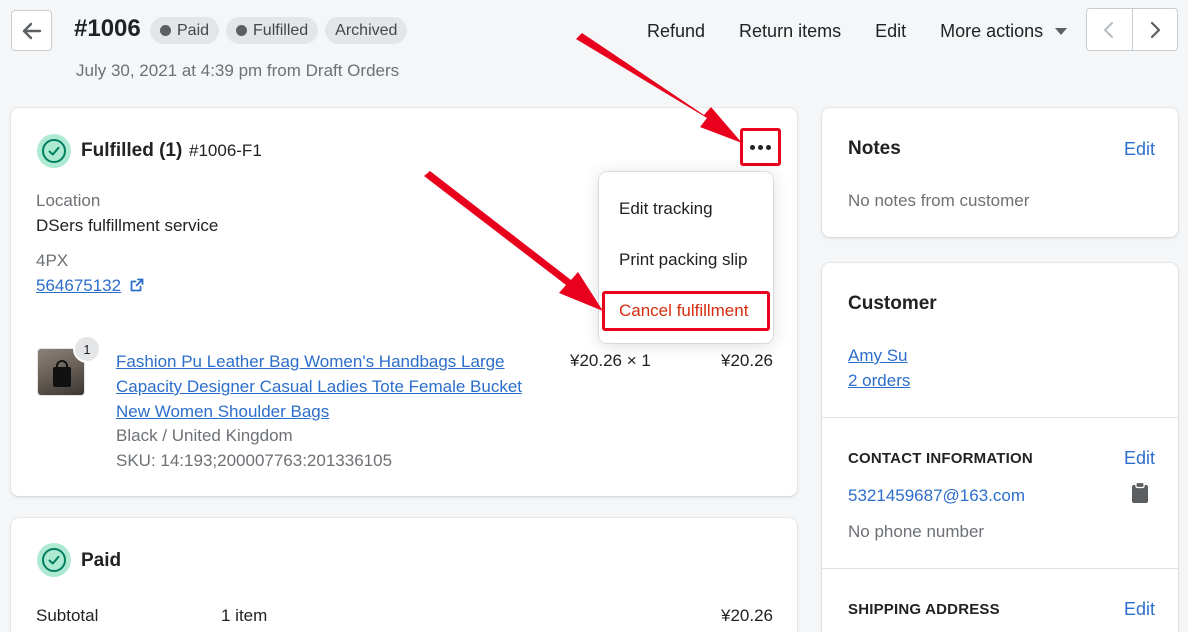  I want to click on print-packing-slip-menu-item: Print packing slip, so click(683, 260).